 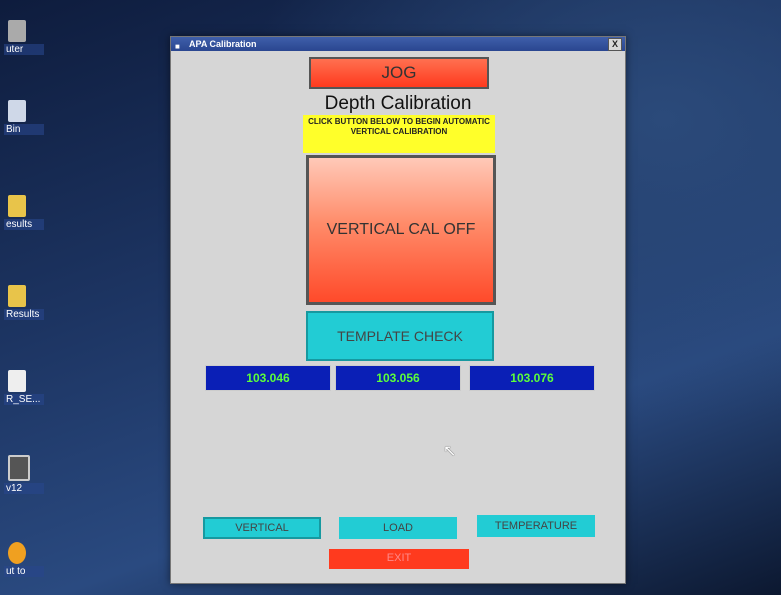 What do you see at coordinates (24, 129) in the screenshot?
I see `desktop-icon-label: Bin` at bounding box center [24, 129].